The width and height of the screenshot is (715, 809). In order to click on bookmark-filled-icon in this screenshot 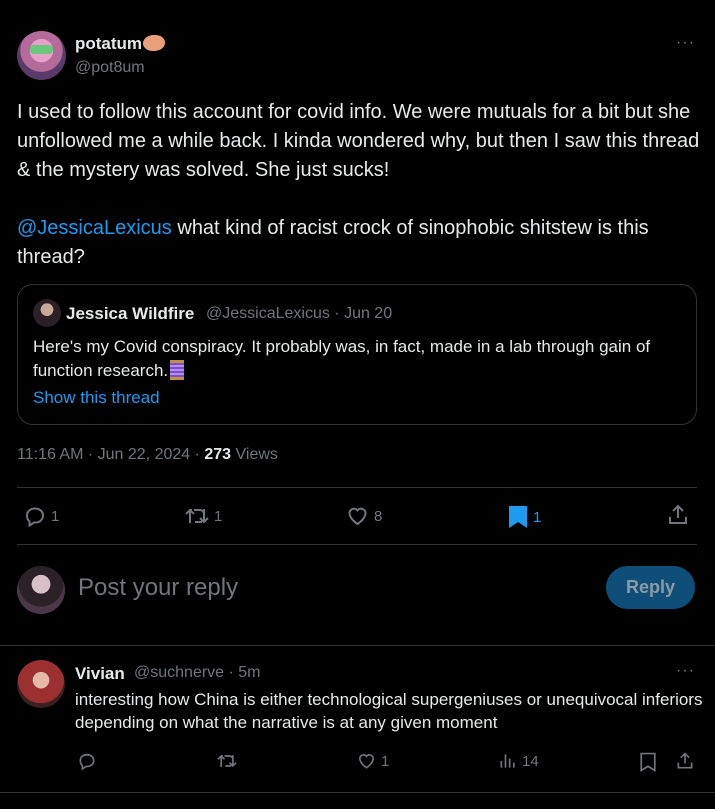, I will do `click(518, 517)`.